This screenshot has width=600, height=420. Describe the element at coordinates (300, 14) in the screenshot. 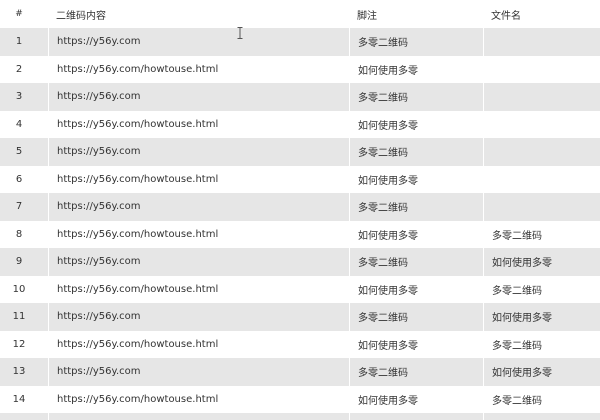

I see `table-header: # 二维码内容 脚注 文件名` at that location.